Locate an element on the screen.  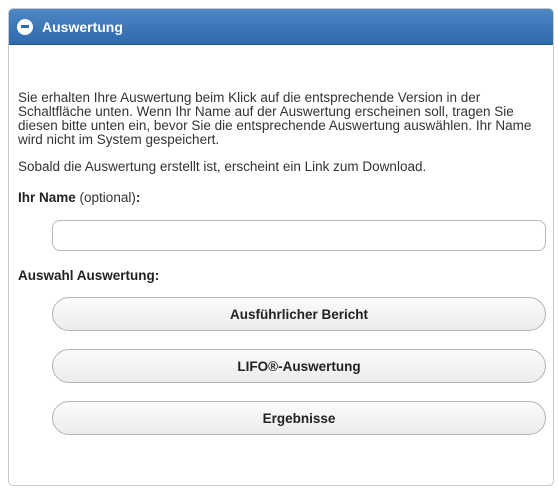
choice-label: Auswahl Auswertung: is located at coordinates (89, 275).